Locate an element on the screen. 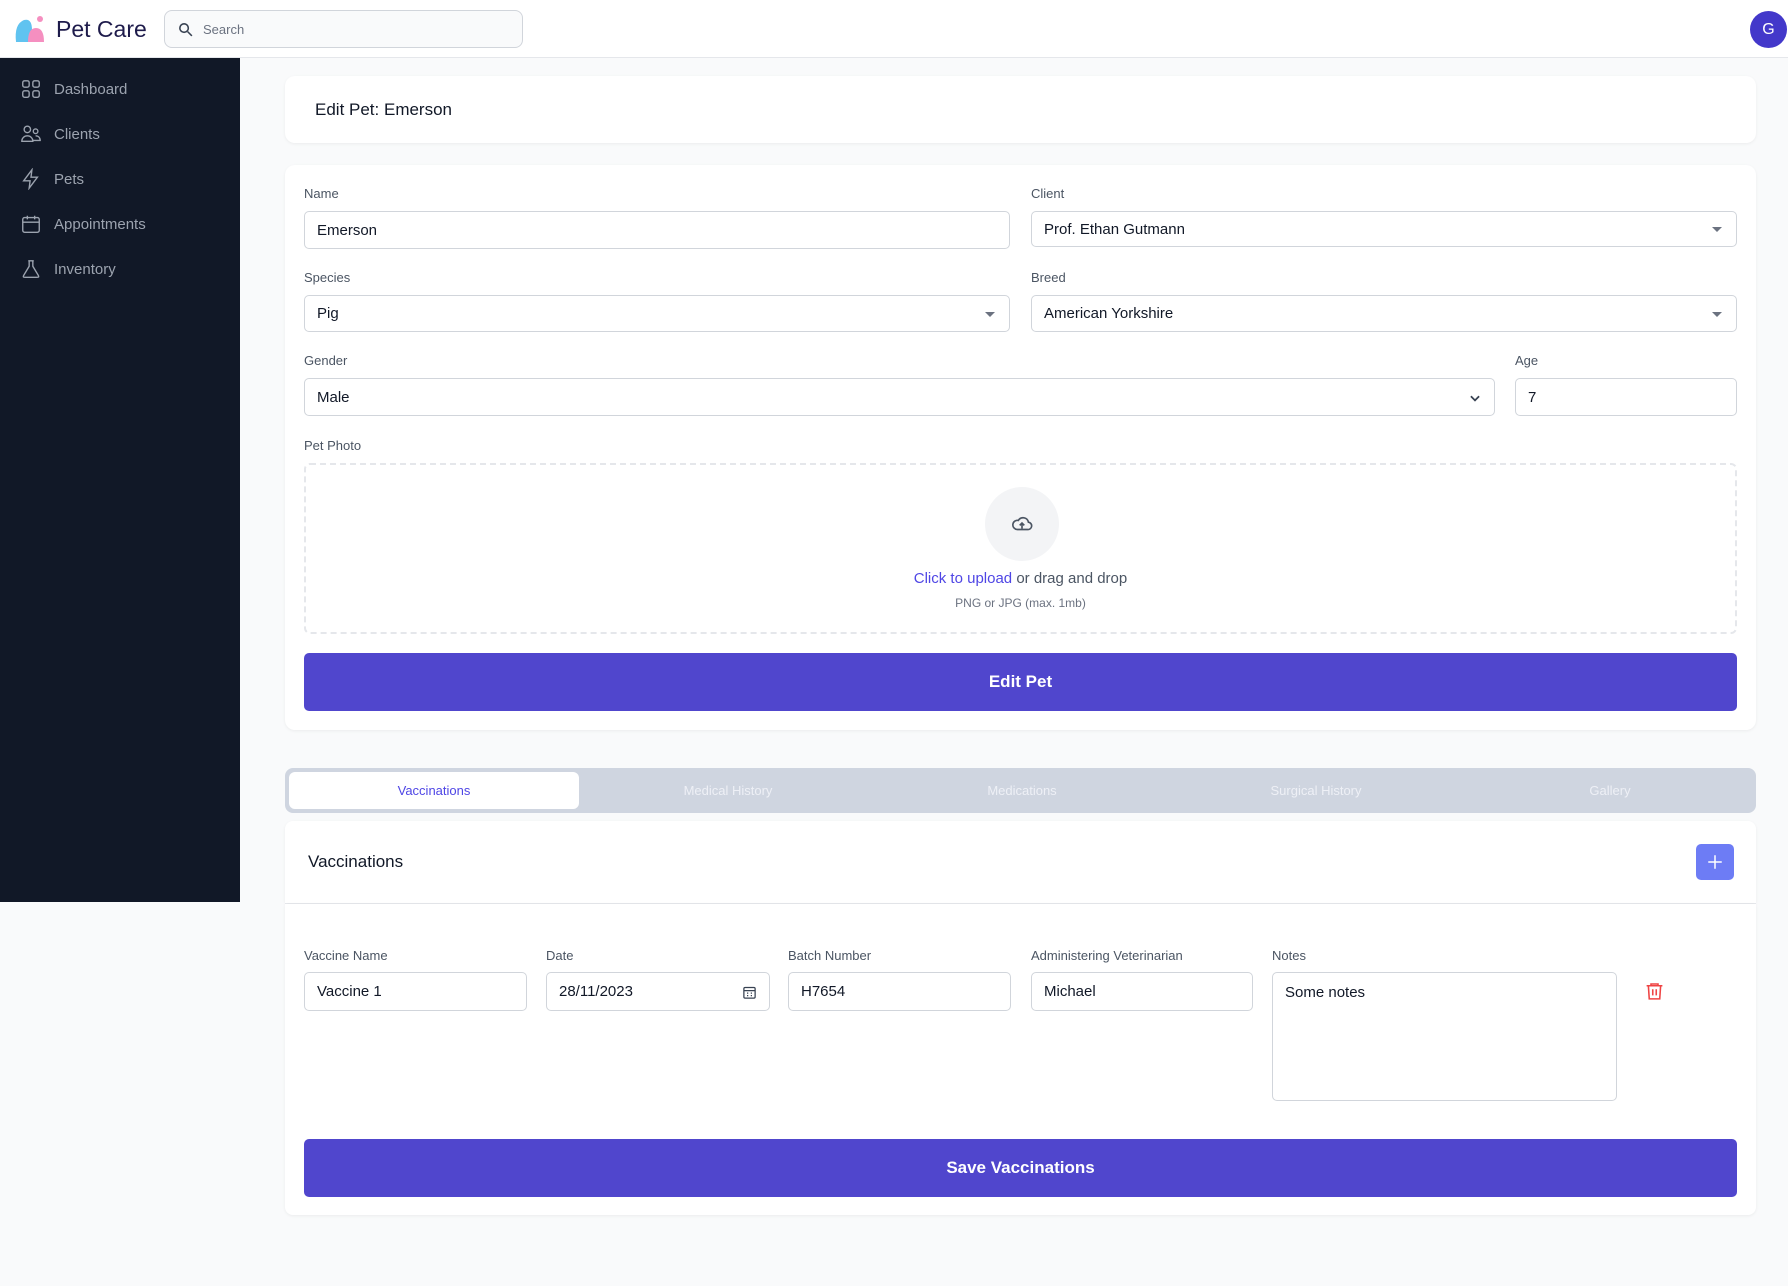  vaccine-name-input: Vaccine 1 is located at coordinates (415, 991).